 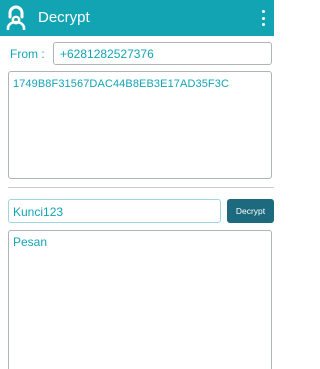 I want to click on key-input: Kunci123, so click(x=114, y=211).